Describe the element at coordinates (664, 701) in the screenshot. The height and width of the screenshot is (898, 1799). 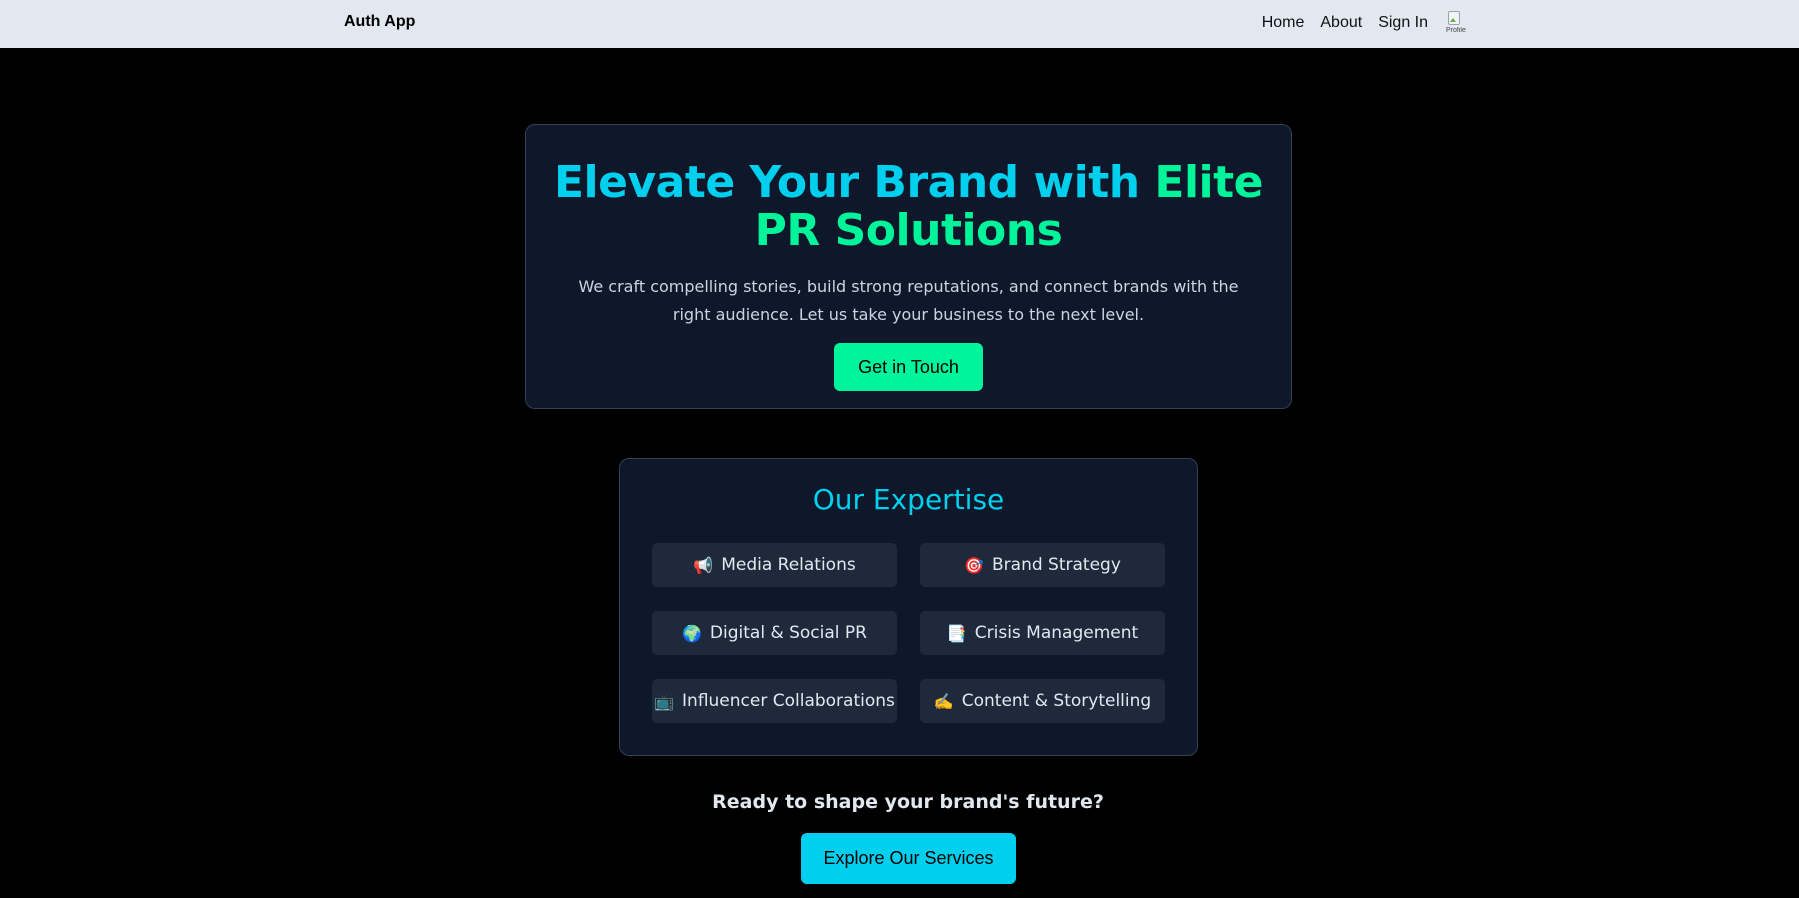
I see `television-icon: 📺` at that location.